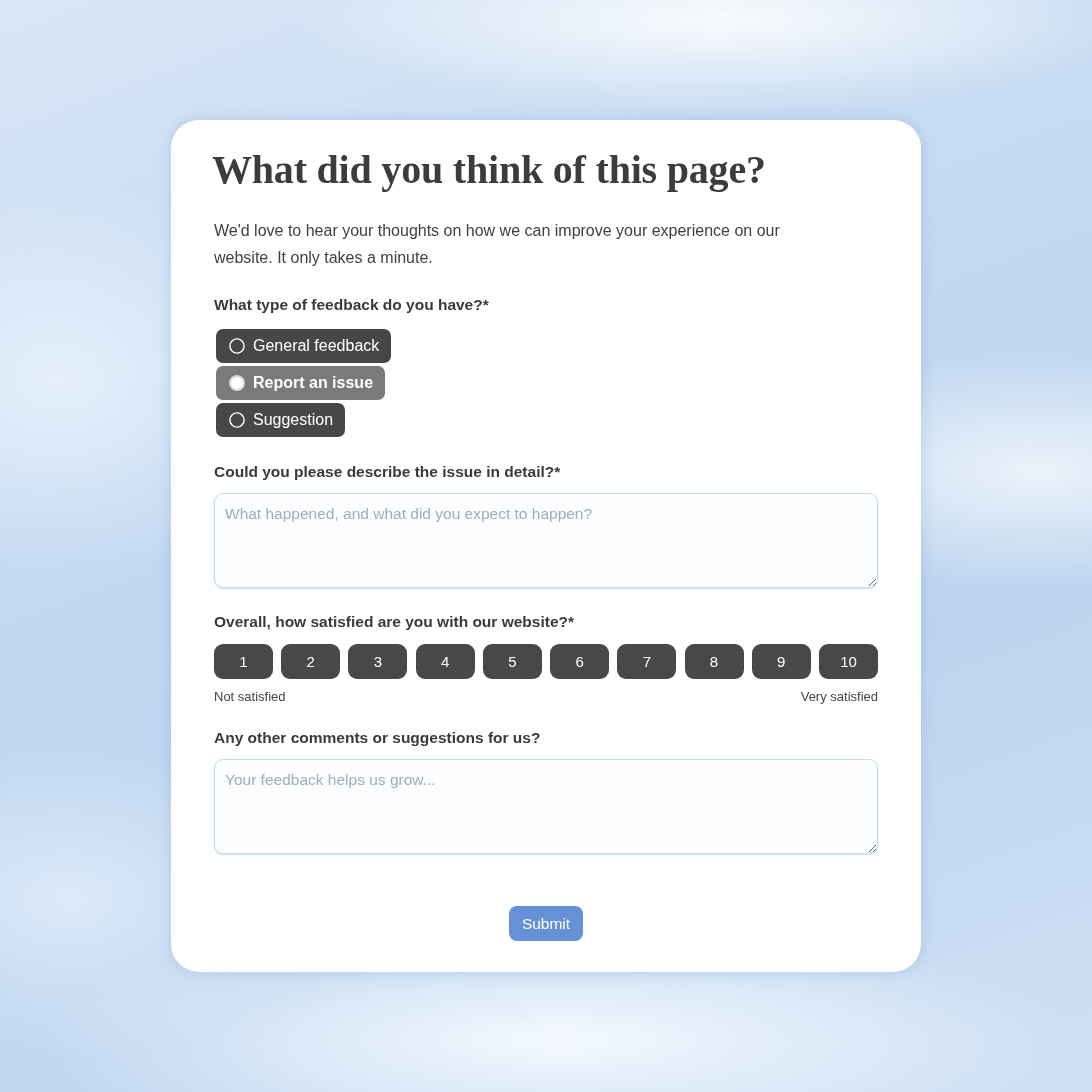 Image resolution: width=1092 pixels, height=1092 pixels. Describe the element at coordinates (281, 420) in the screenshot. I see `radio-option: Suggestion` at that location.